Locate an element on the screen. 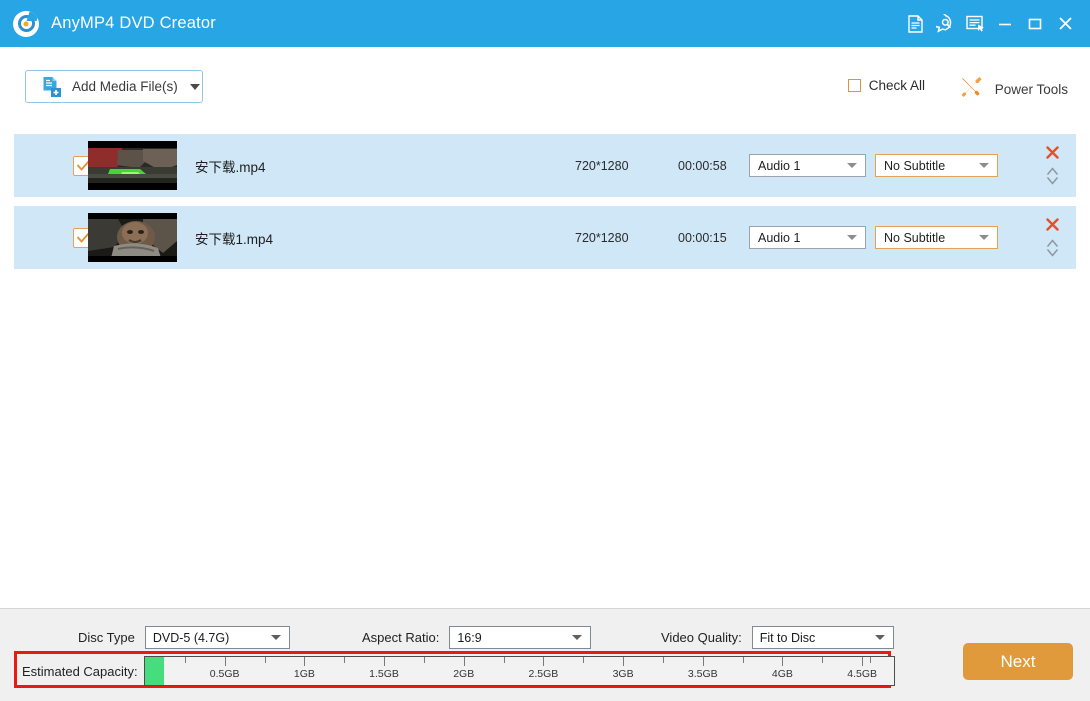 The height and width of the screenshot is (701, 1090). next-button-label: Next is located at coordinates (1018, 661).